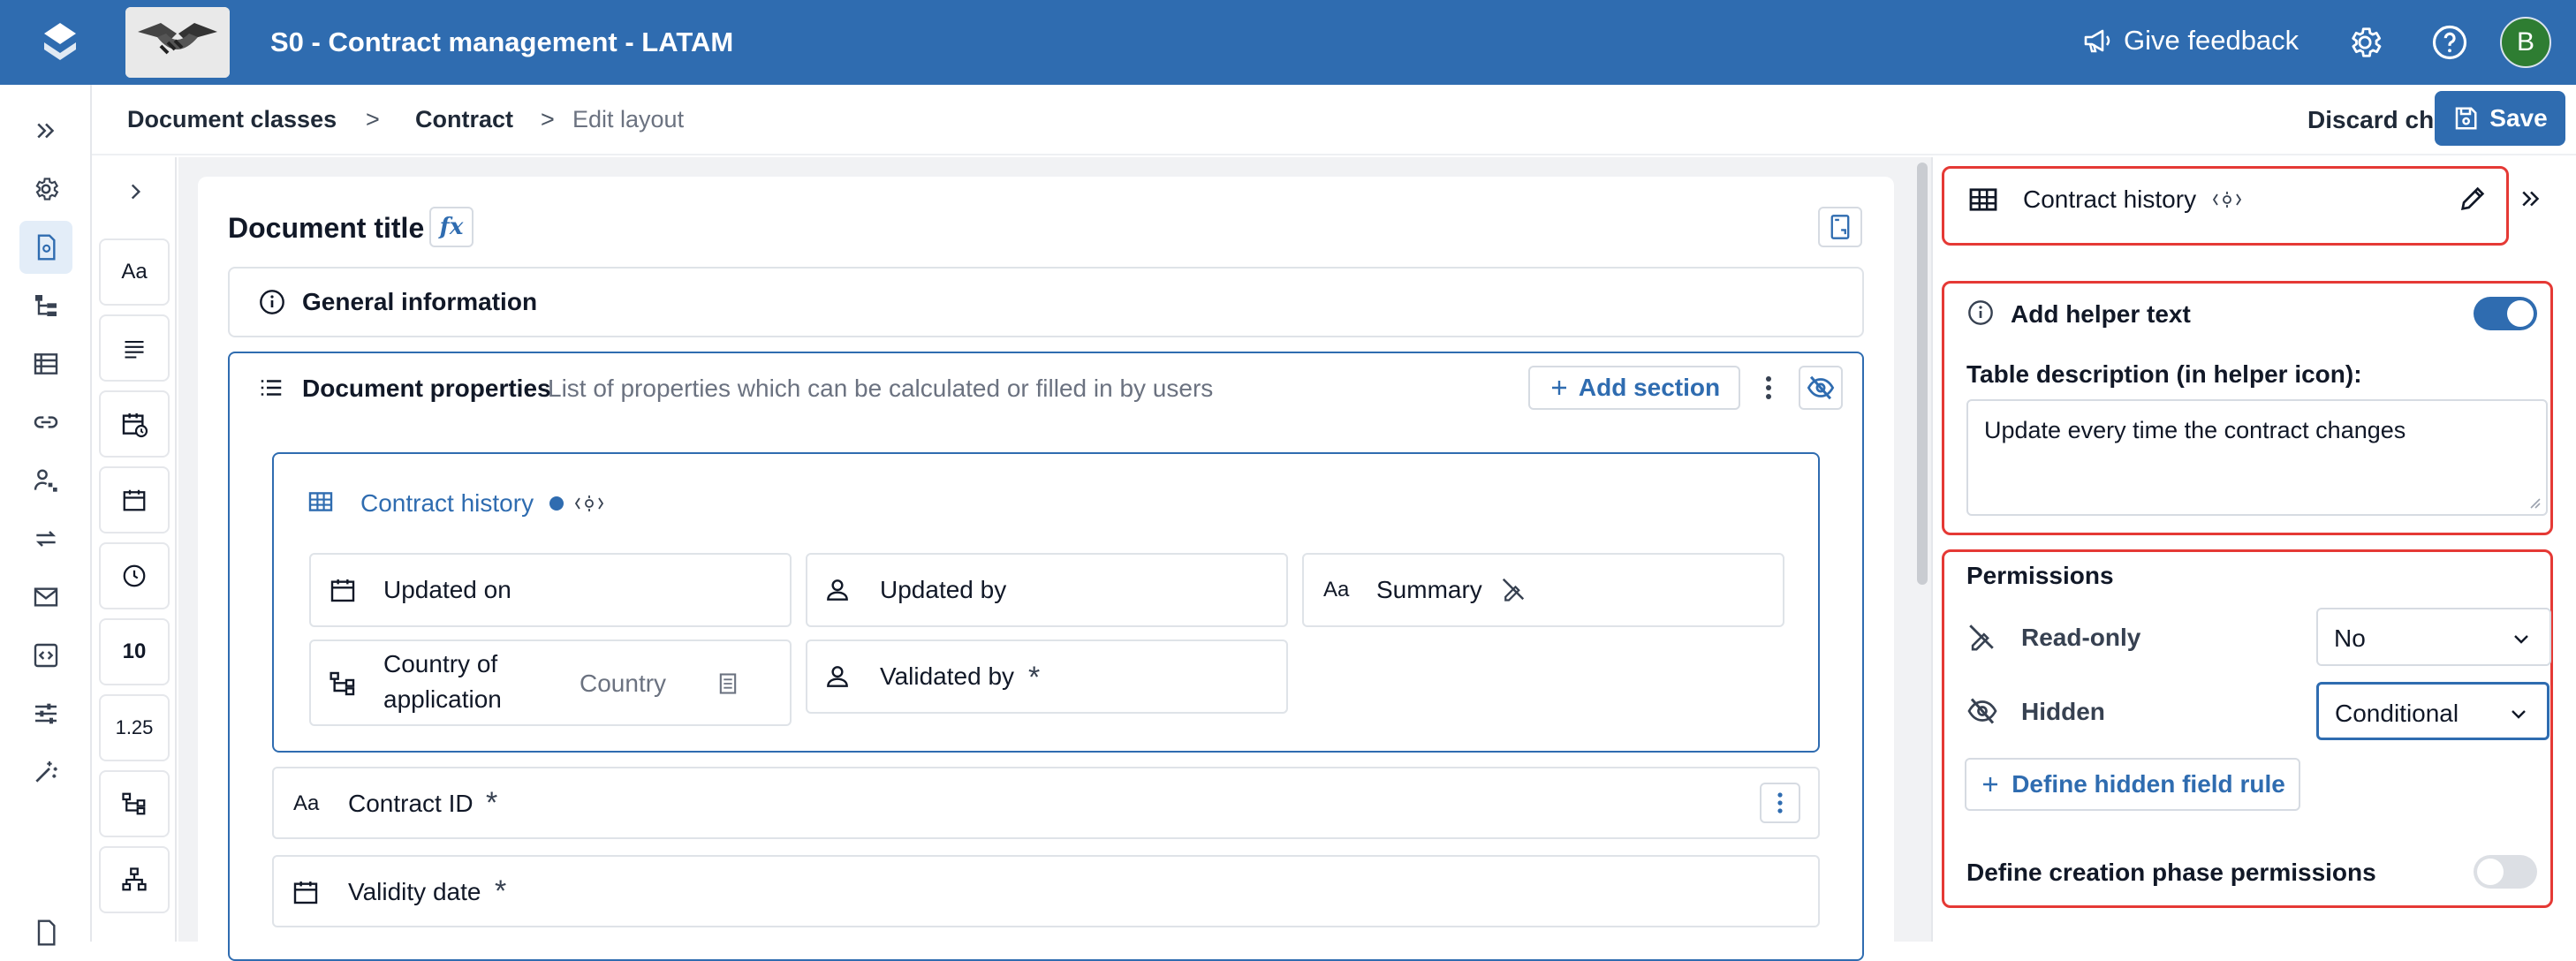  What do you see at coordinates (134, 272) in the screenshot?
I see `palette-text-field: Aa` at bounding box center [134, 272].